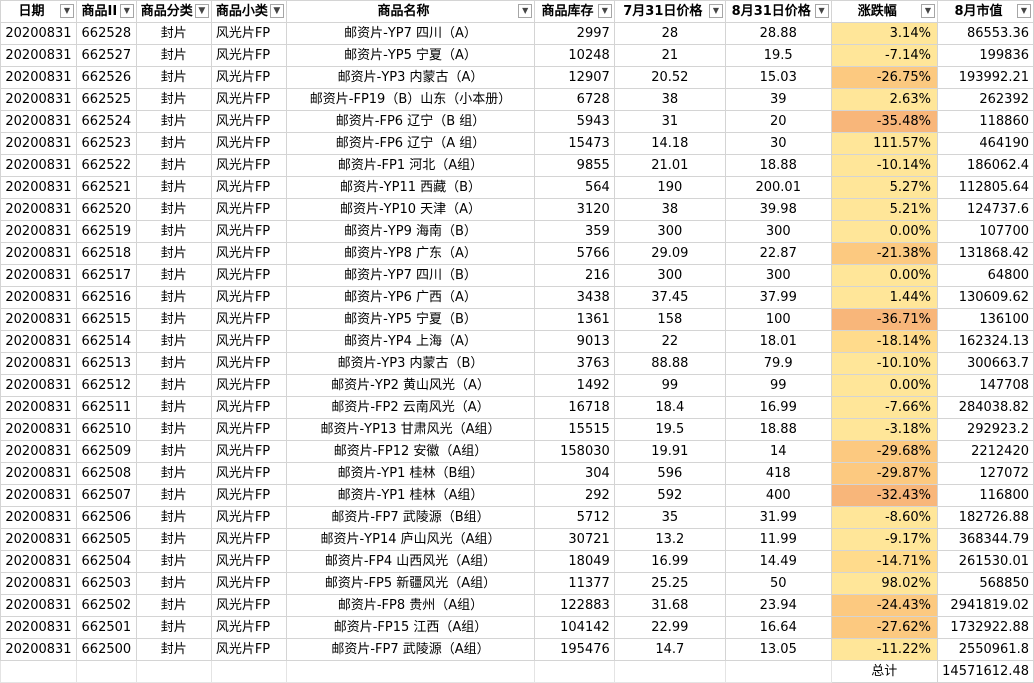 This screenshot has height=683, width=1034. What do you see at coordinates (778, 121) in the screenshot?
I see `price-aug31-cell: 20` at bounding box center [778, 121].